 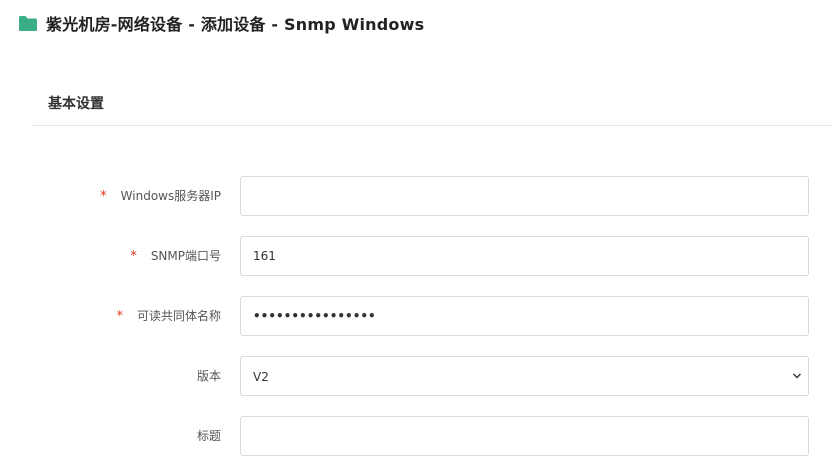 I want to click on windows-ip-label: * Windows服务器IP, so click(x=160, y=196).